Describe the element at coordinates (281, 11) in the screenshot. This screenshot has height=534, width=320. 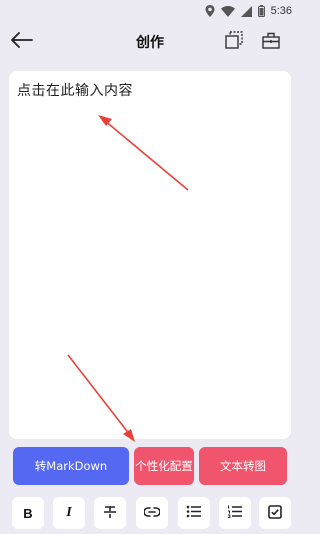
I see `status-time: 5:36` at that location.